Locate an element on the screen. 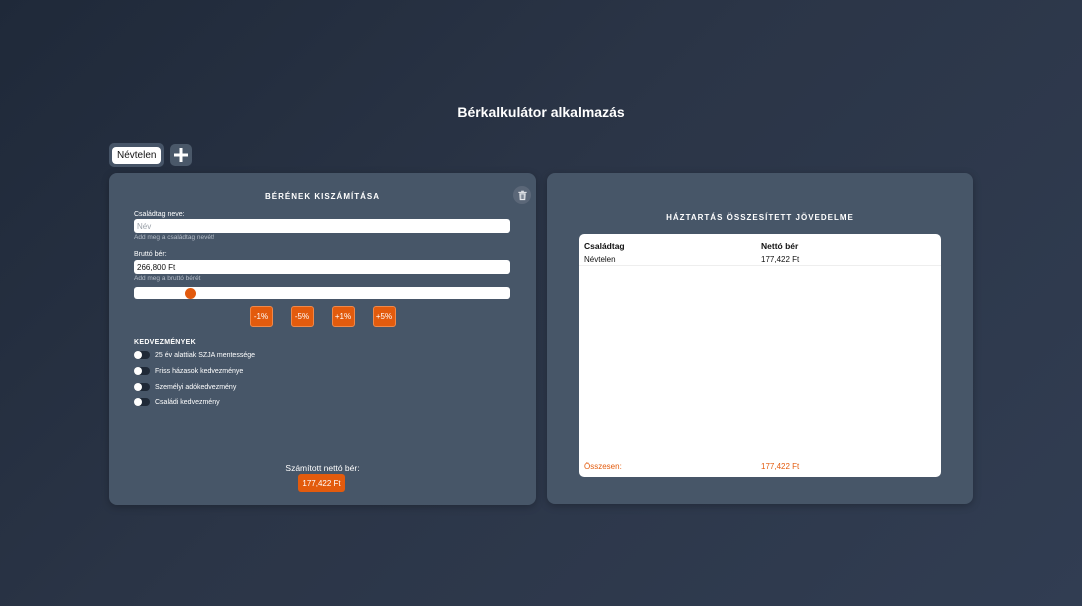  benefit-newlyweds: Friss házasok kedvezménye is located at coordinates (188, 371).